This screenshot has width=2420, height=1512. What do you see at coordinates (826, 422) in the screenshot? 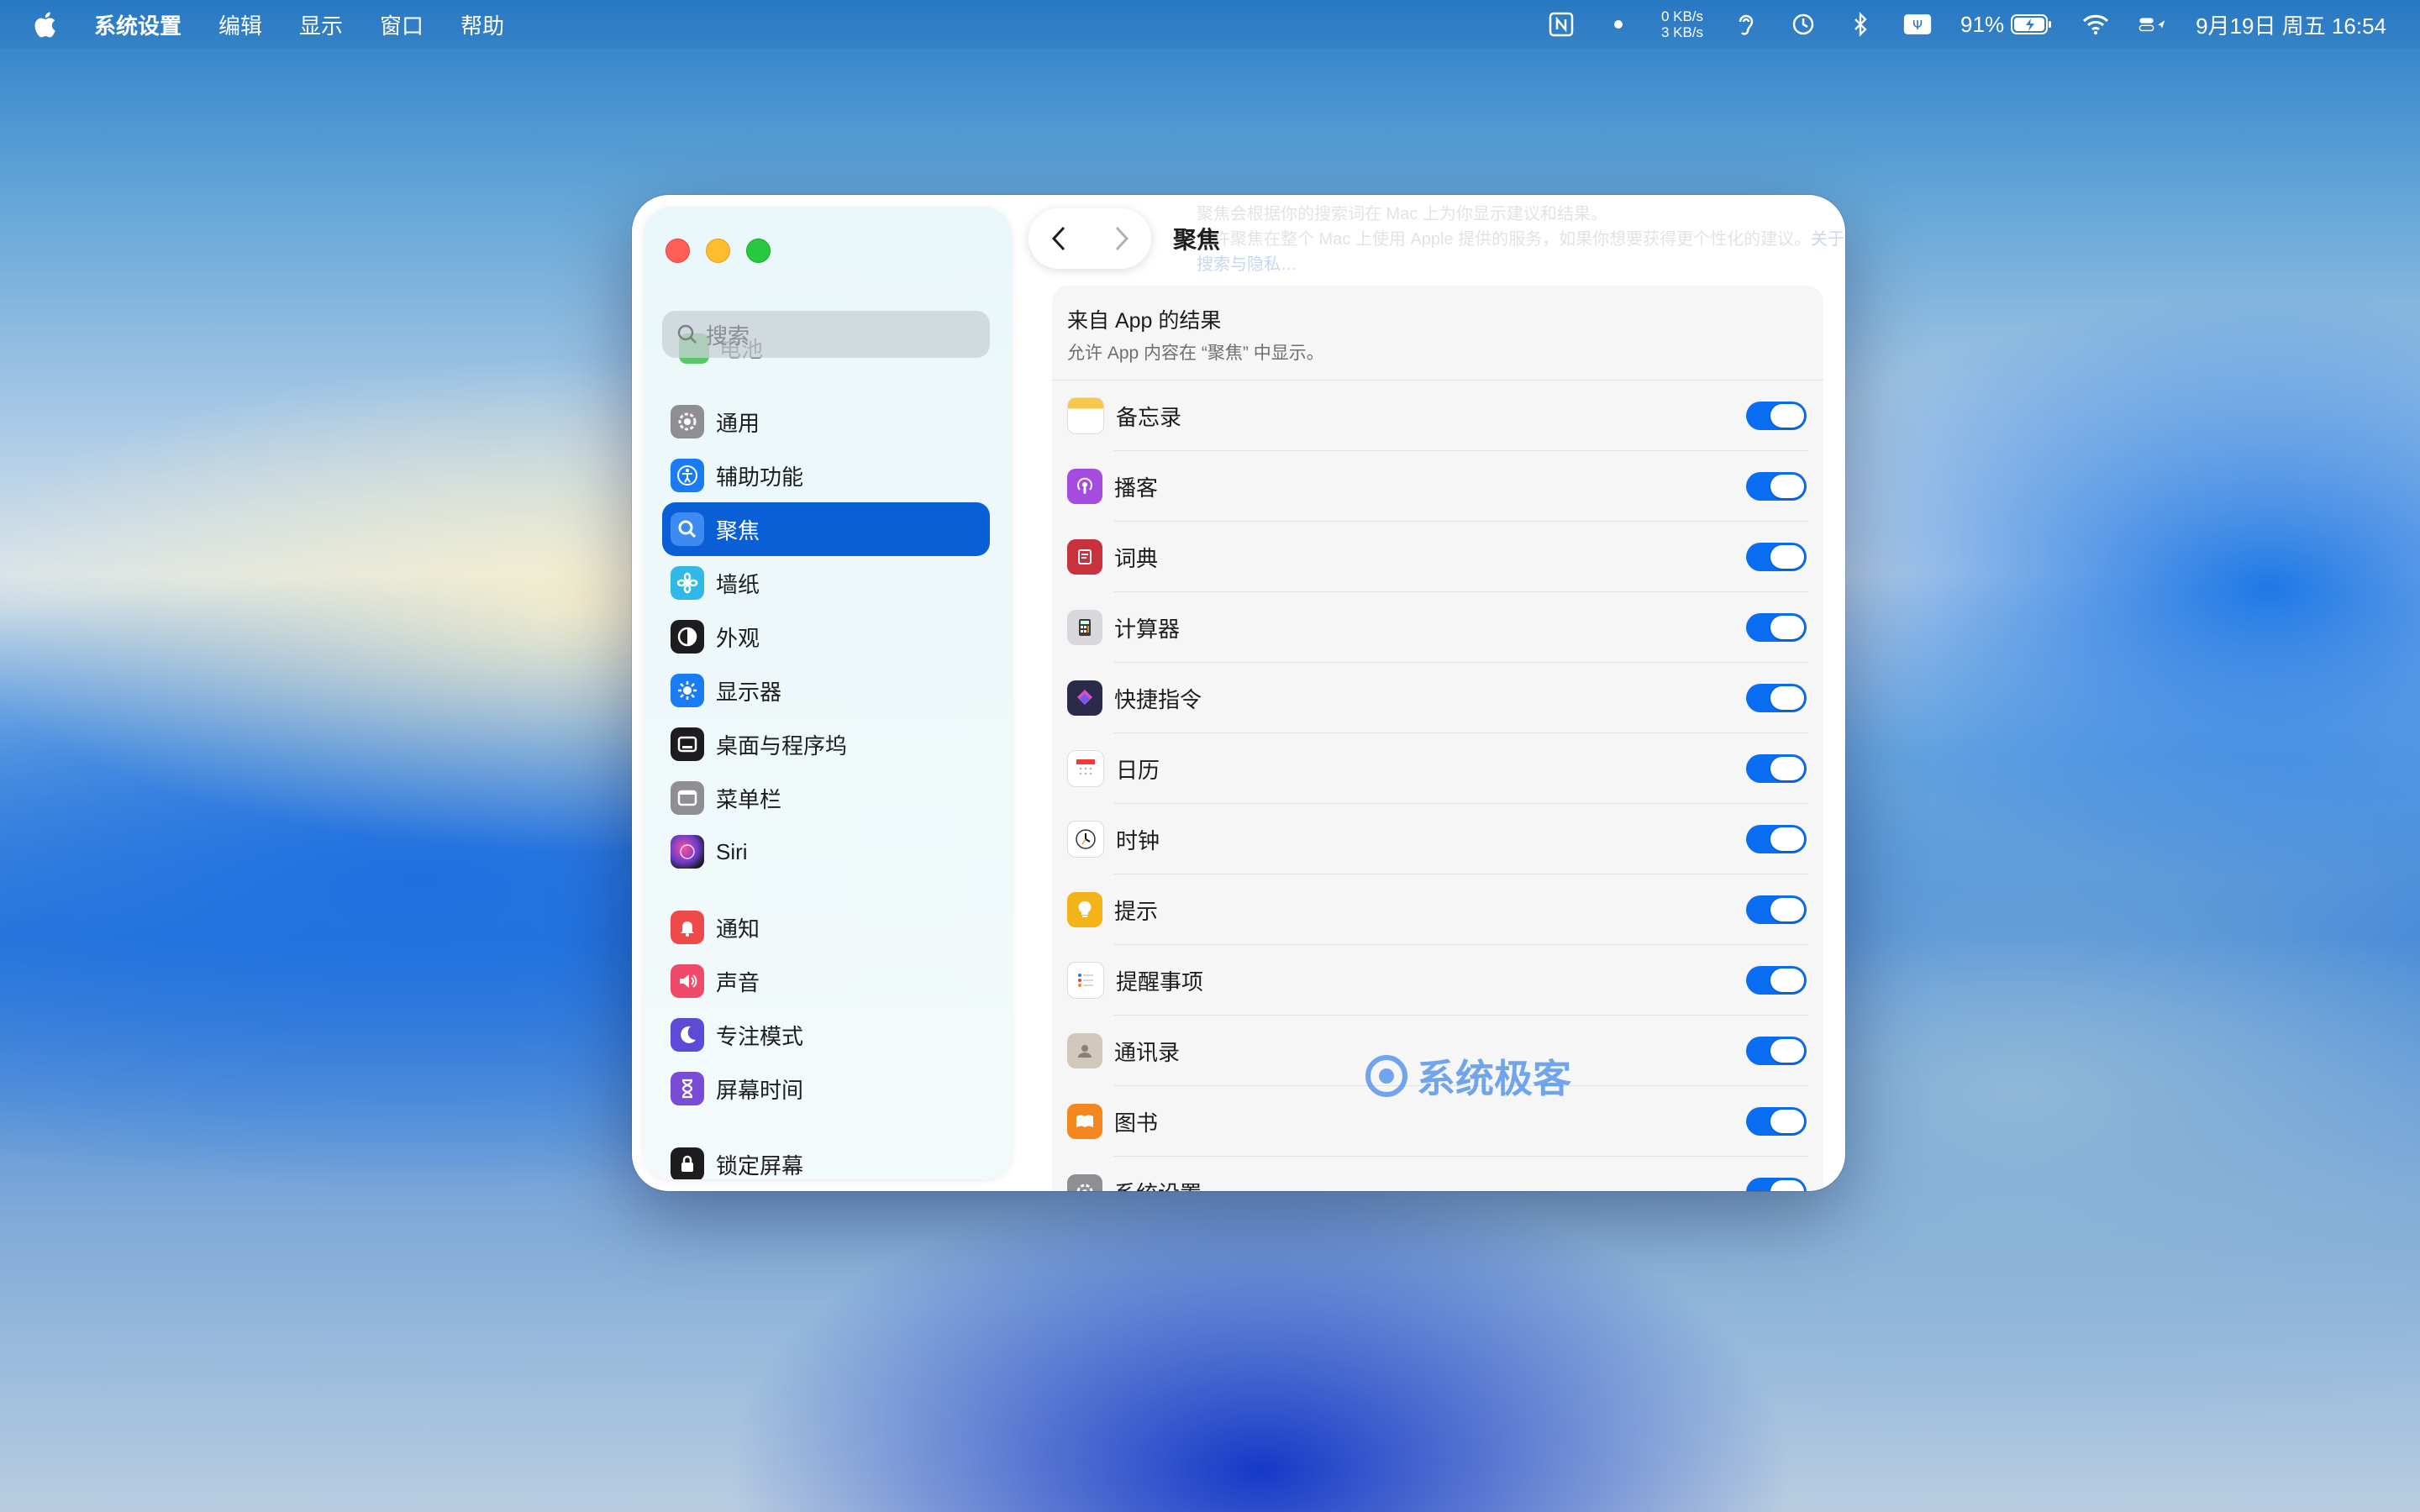
I see `sidebar-item-general: 通用` at bounding box center [826, 422].